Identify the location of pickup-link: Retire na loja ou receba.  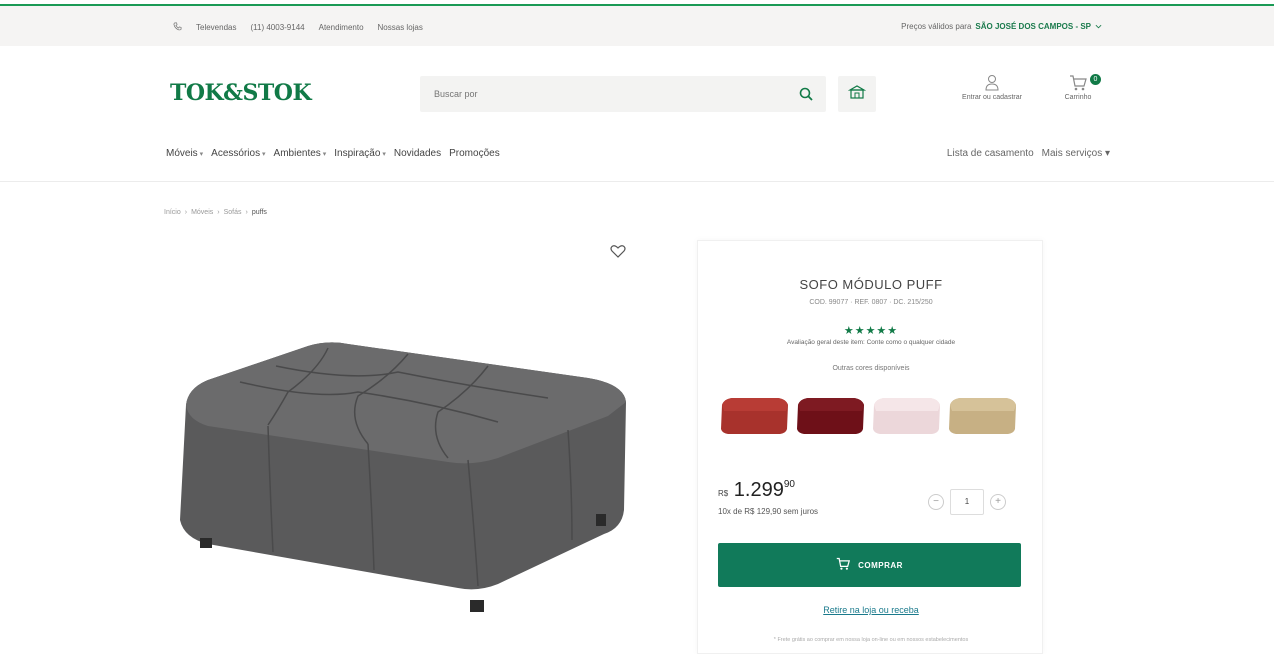
(871, 610).